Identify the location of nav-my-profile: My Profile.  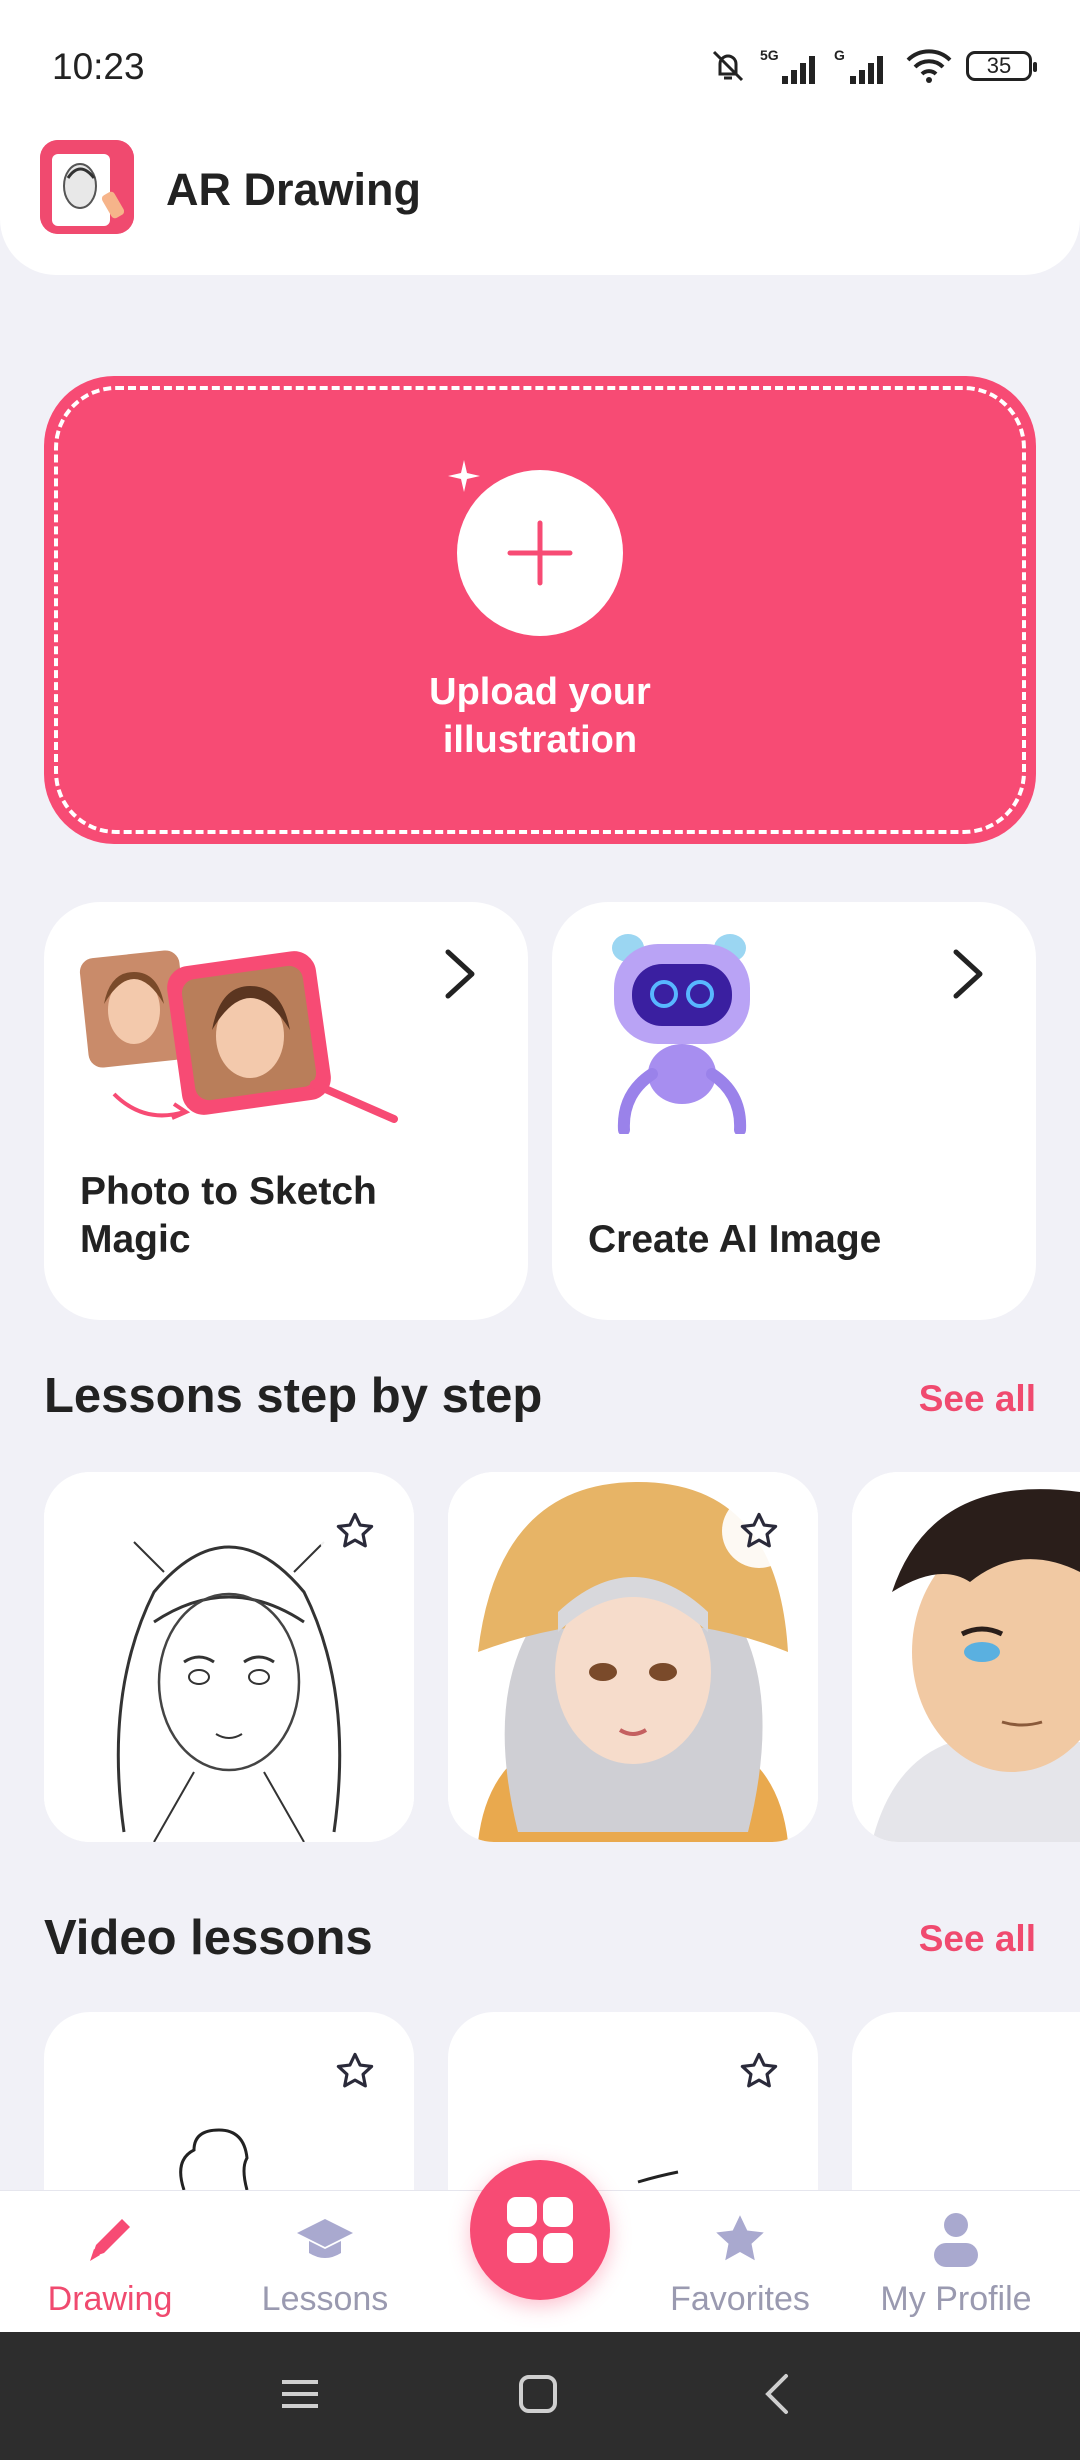
(956, 2264).